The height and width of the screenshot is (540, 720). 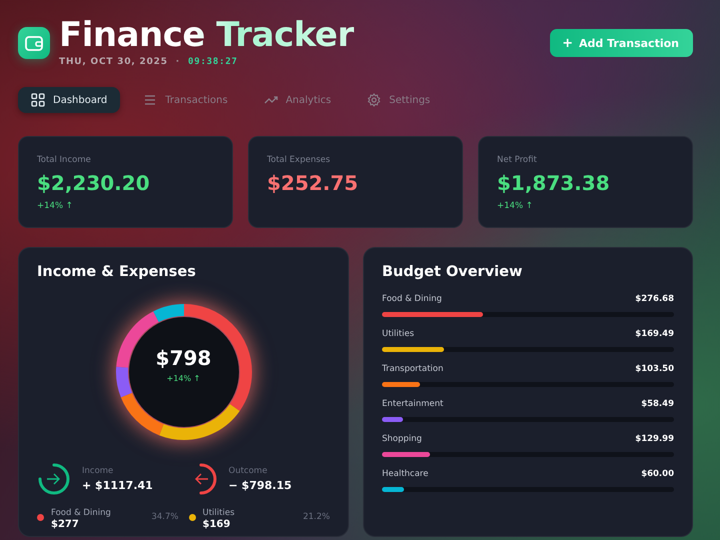 What do you see at coordinates (297, 100) in the screenshot?
I see `nav-tab: Analytics` at bounding box center [297, 100].